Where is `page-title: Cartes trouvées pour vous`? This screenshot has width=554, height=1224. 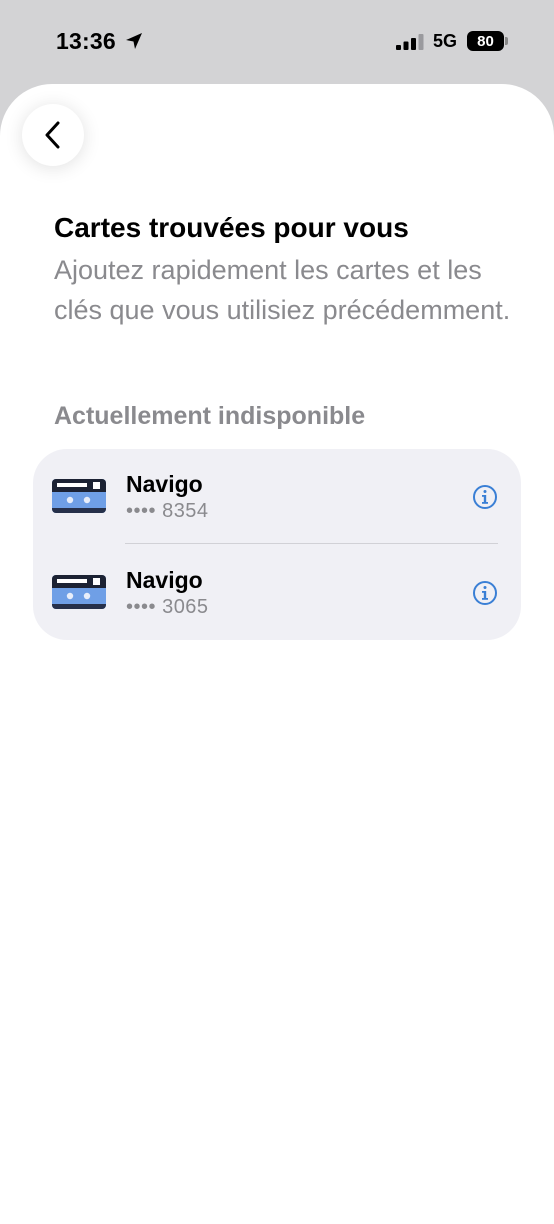
page-title: Cartes trouvées pour vous is located at coordinates (231, 227).